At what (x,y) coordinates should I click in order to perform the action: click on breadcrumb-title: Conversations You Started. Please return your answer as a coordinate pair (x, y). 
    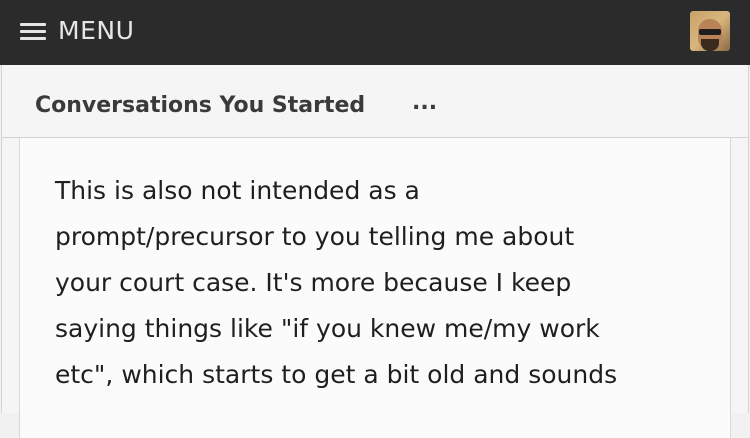
    Looking at the image, I should click on (200, 106).